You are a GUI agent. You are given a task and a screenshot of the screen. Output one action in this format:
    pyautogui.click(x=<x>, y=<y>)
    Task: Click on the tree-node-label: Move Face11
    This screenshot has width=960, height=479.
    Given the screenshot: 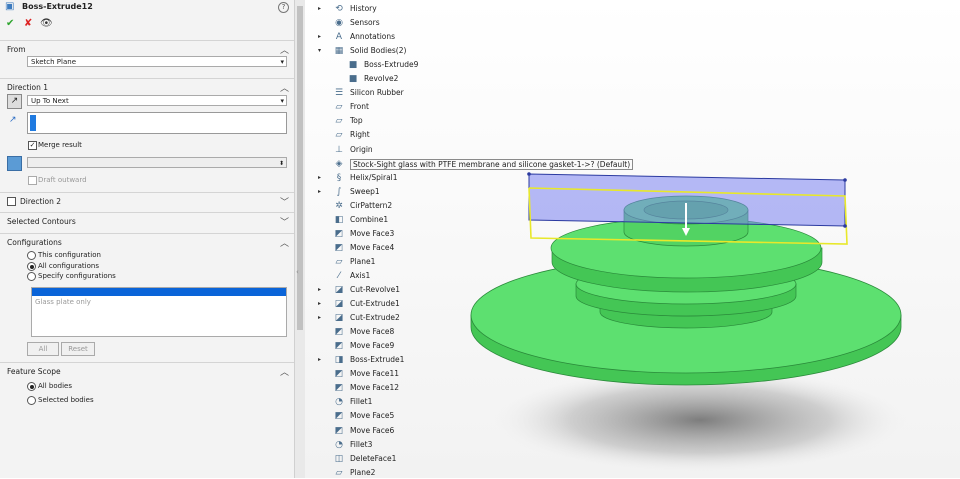 What is the action you would take?
    pyautogui.click(x=374, y=374)
    